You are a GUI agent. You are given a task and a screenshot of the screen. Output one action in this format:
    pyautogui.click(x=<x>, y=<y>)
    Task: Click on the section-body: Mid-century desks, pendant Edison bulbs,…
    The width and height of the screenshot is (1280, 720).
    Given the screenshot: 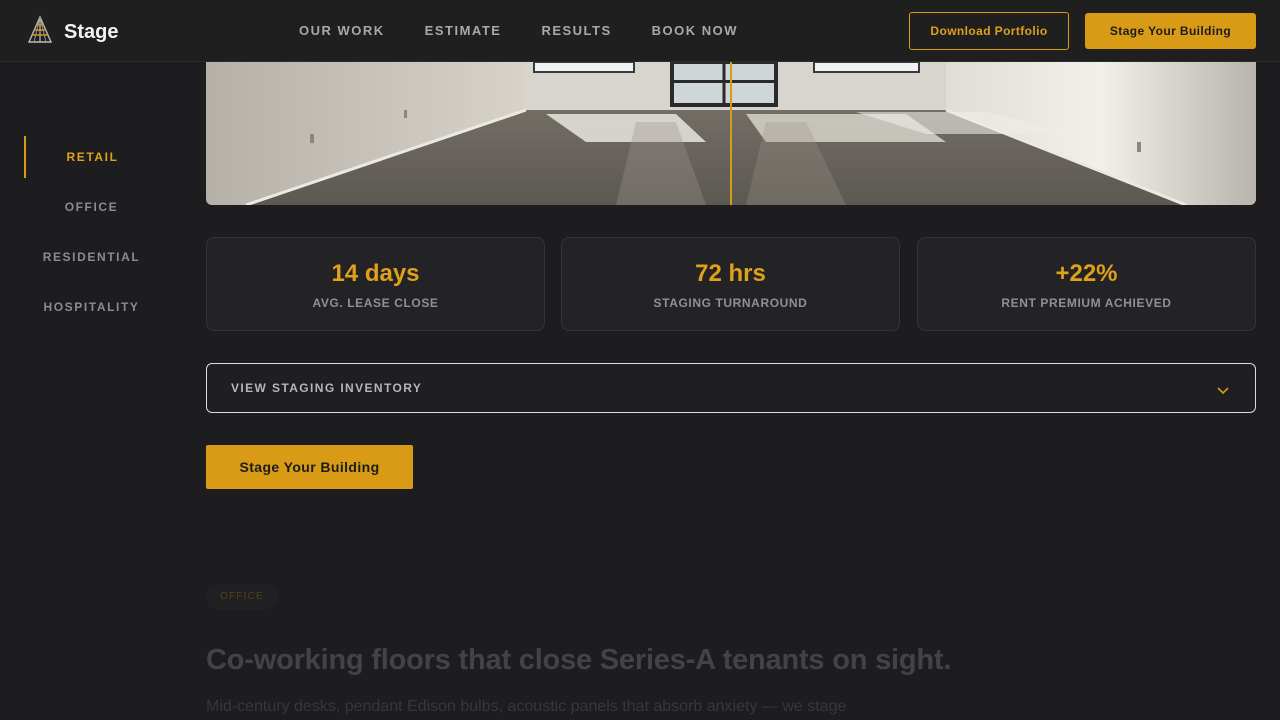 What is the action you would take?
    pyautogui.click(x=526, y=706)
    